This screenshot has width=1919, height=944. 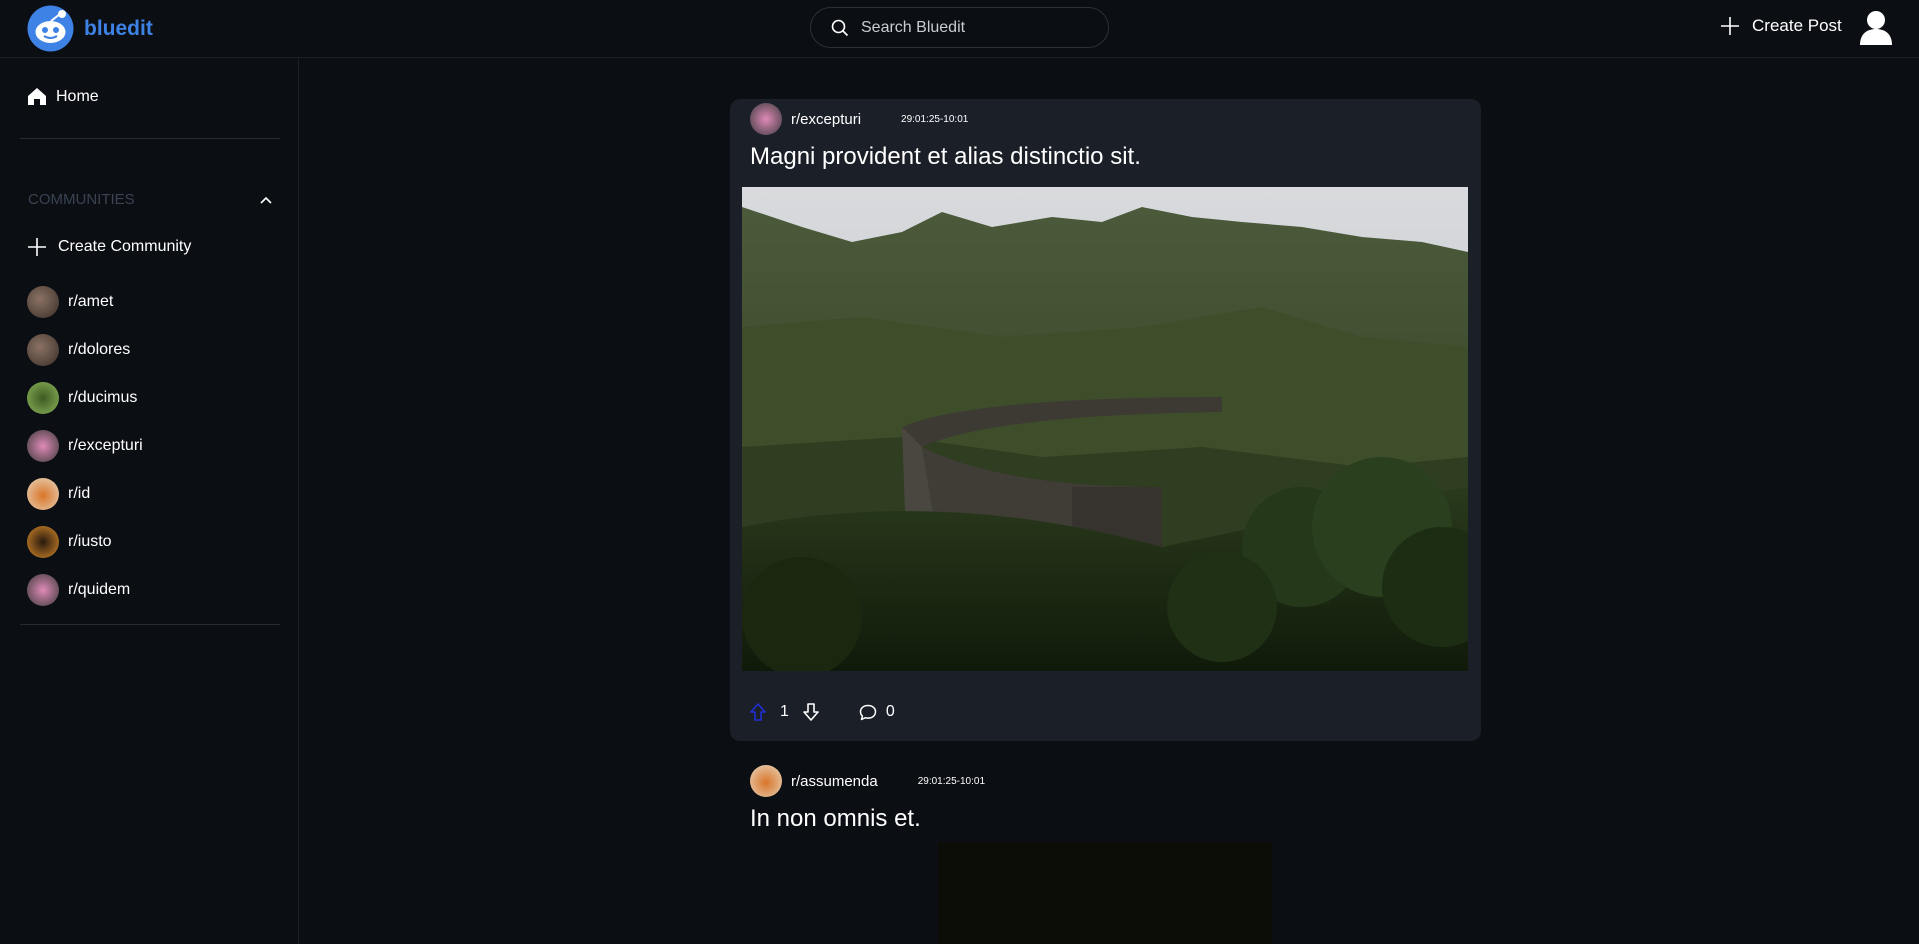 I want to click on post-header: r/assumenda 29:01:25-10:01, so click(x=867, y=781).